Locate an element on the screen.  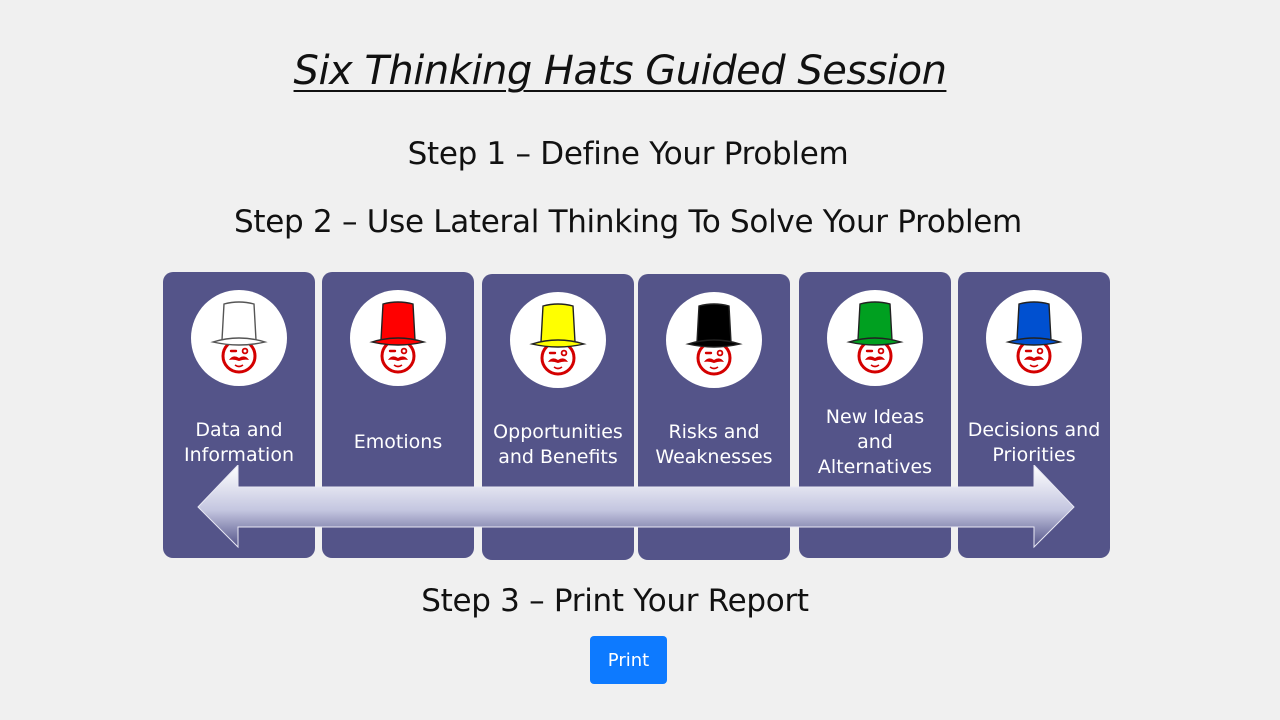
double-arrow-icon is located at coordinates (636, 506).